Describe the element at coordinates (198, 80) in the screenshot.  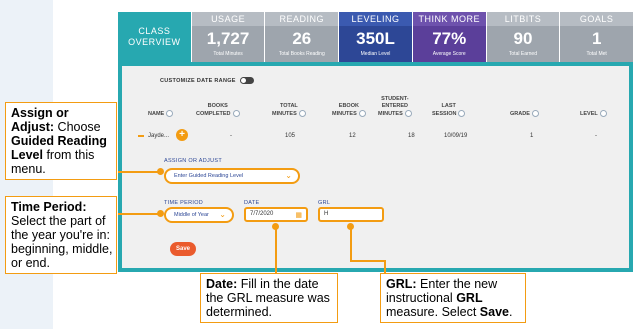
I see `customize-date-range-label: CUSTOMIZE DATE RANGE` at that location.